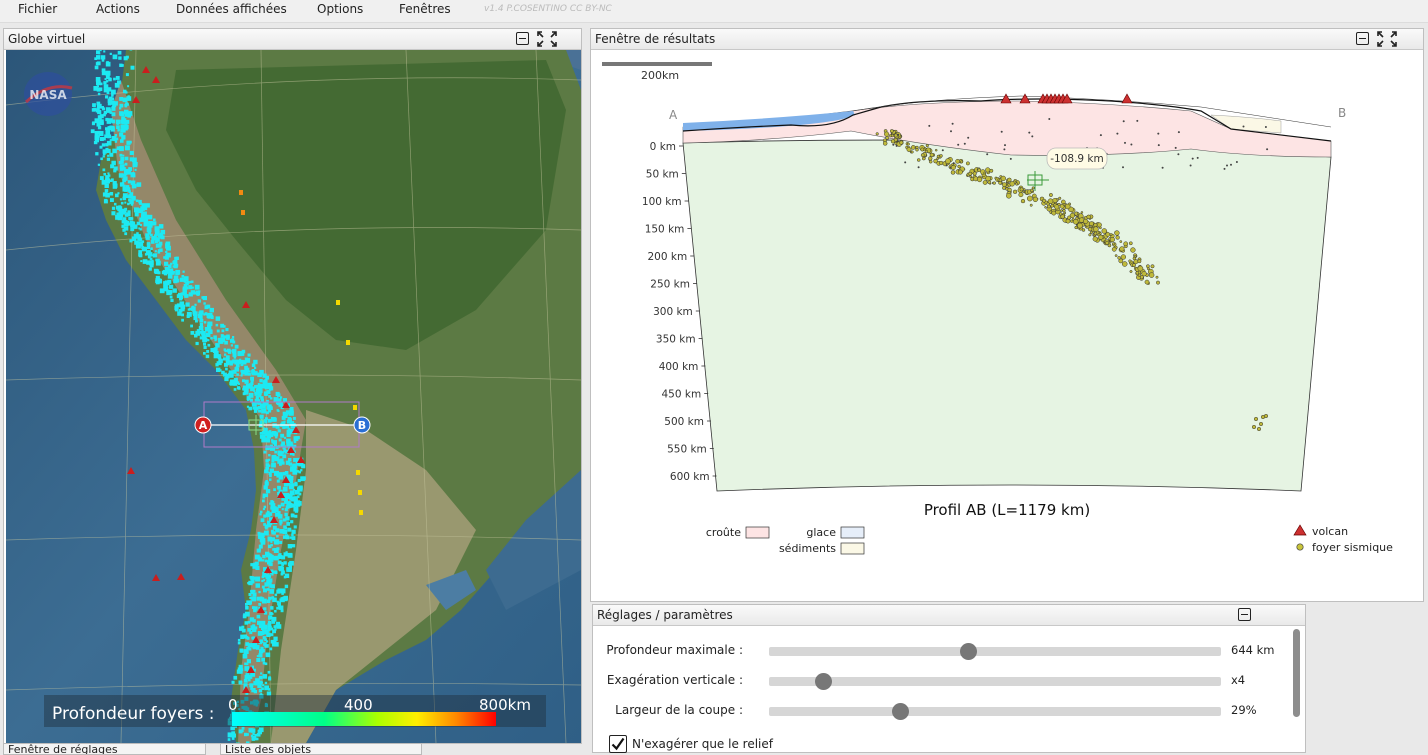 This screenshot has width=1428, height=755. Describe the element at coordinates (362, 425) in the screenshot. I see `point-b-marker: B` at that location.